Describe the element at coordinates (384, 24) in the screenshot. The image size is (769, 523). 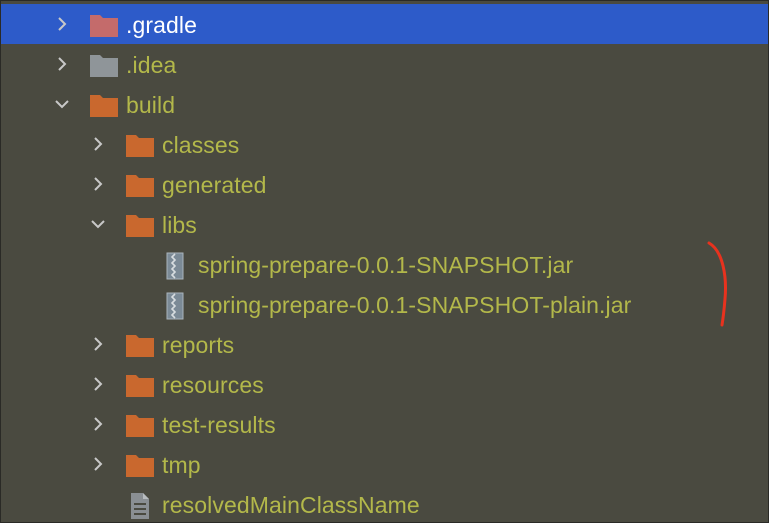
I see `tree-item-gradle: .gradle` at that location.